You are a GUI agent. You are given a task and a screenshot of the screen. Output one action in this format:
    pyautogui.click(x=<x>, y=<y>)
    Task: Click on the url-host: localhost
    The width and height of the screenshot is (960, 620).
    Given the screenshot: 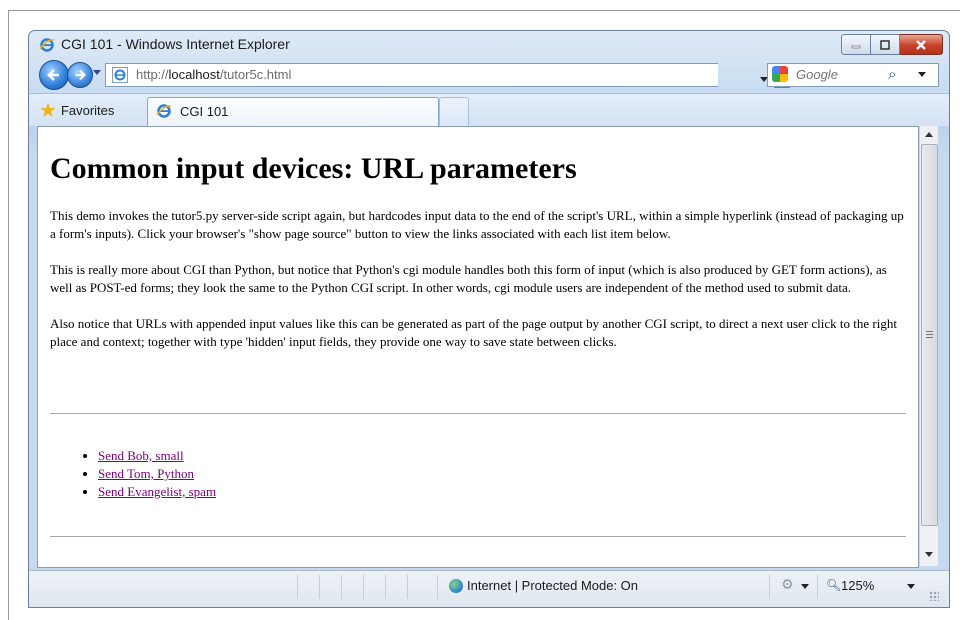 What is the action you would take?
    pyautogui.click(x=194, y=74)
    